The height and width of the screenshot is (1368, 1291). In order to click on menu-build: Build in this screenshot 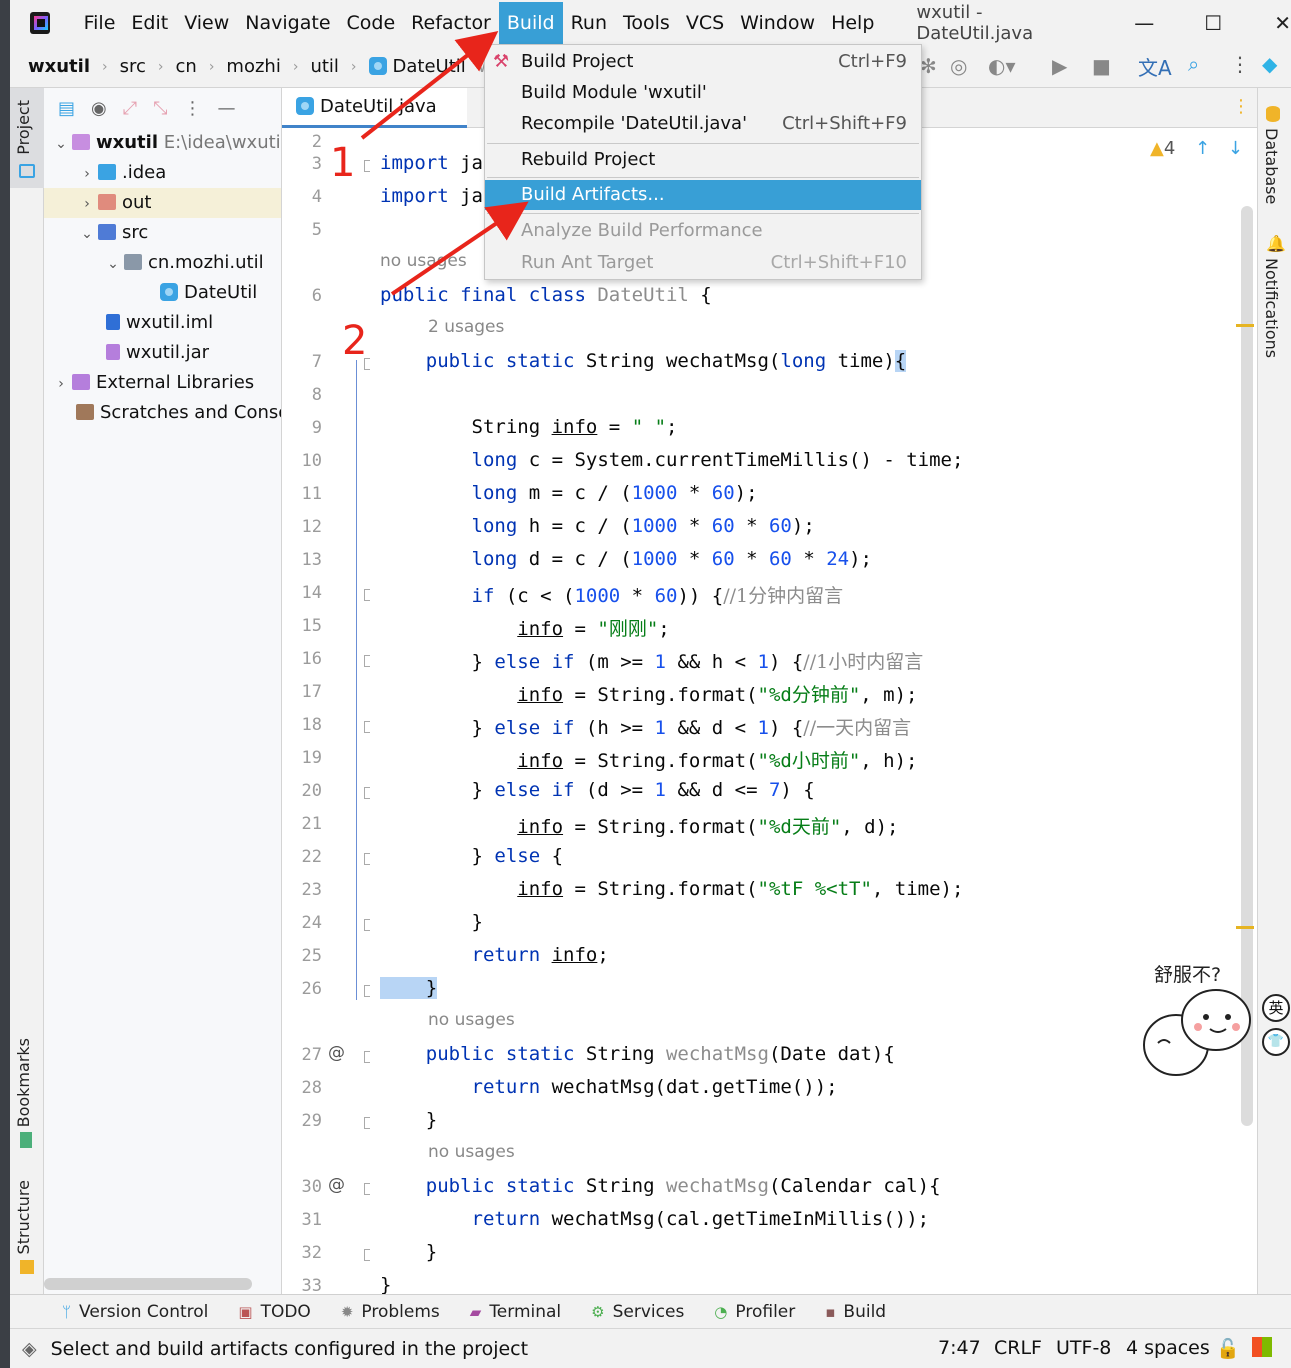, I will do `click(530, 23)`.